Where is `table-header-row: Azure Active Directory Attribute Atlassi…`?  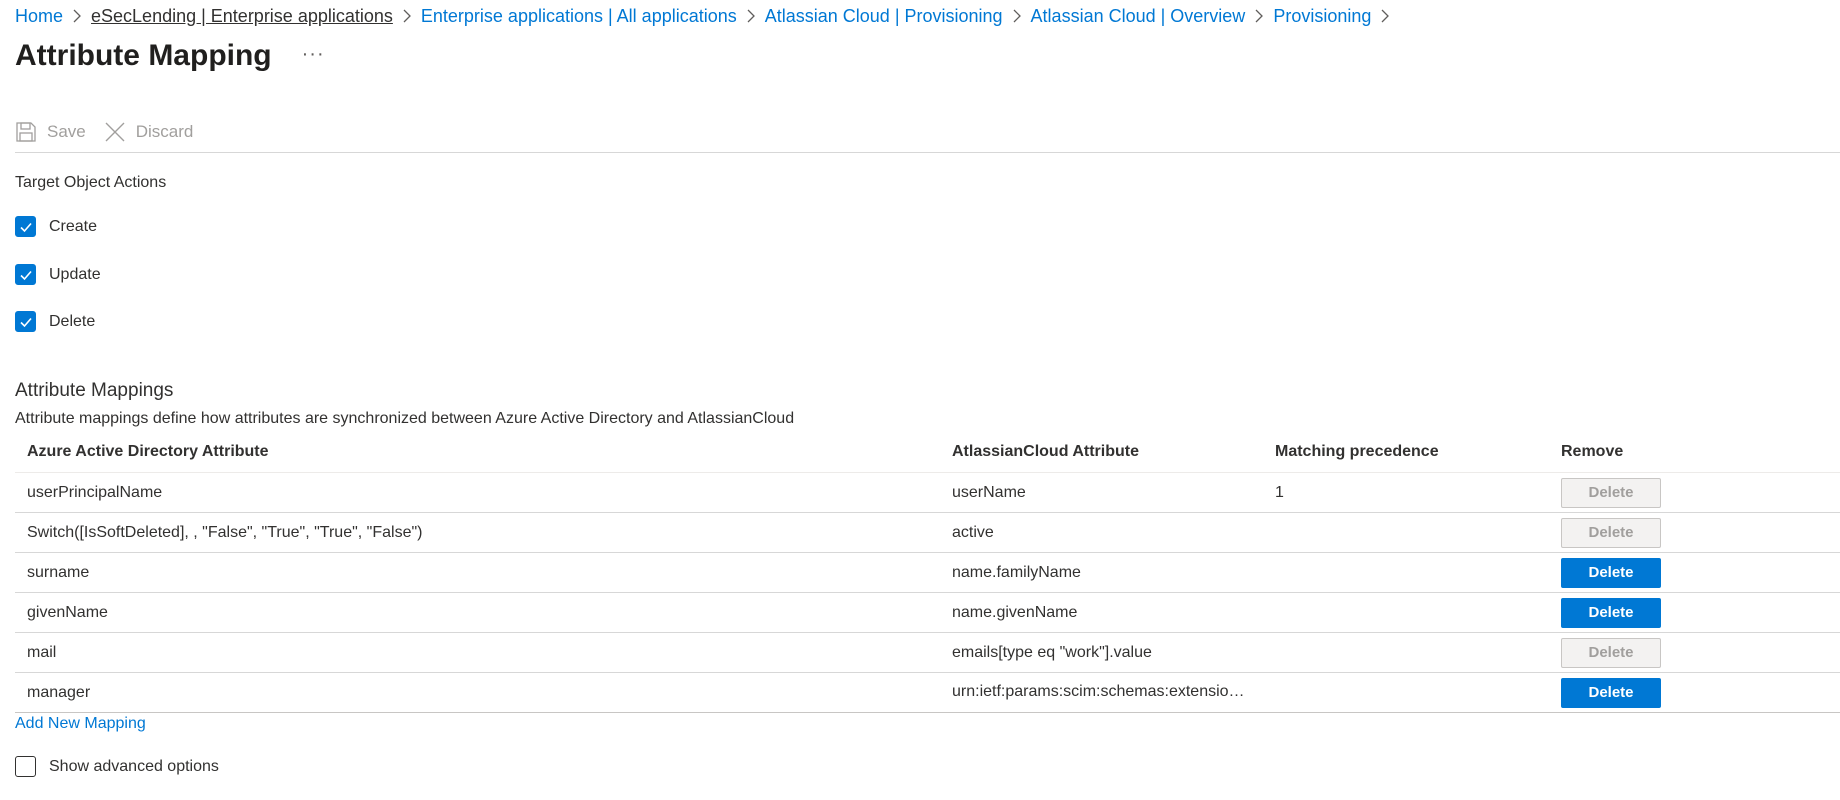
table-header-row: Azure Active Directory Attribute Atlassi… is located at coordinates (927, 452).